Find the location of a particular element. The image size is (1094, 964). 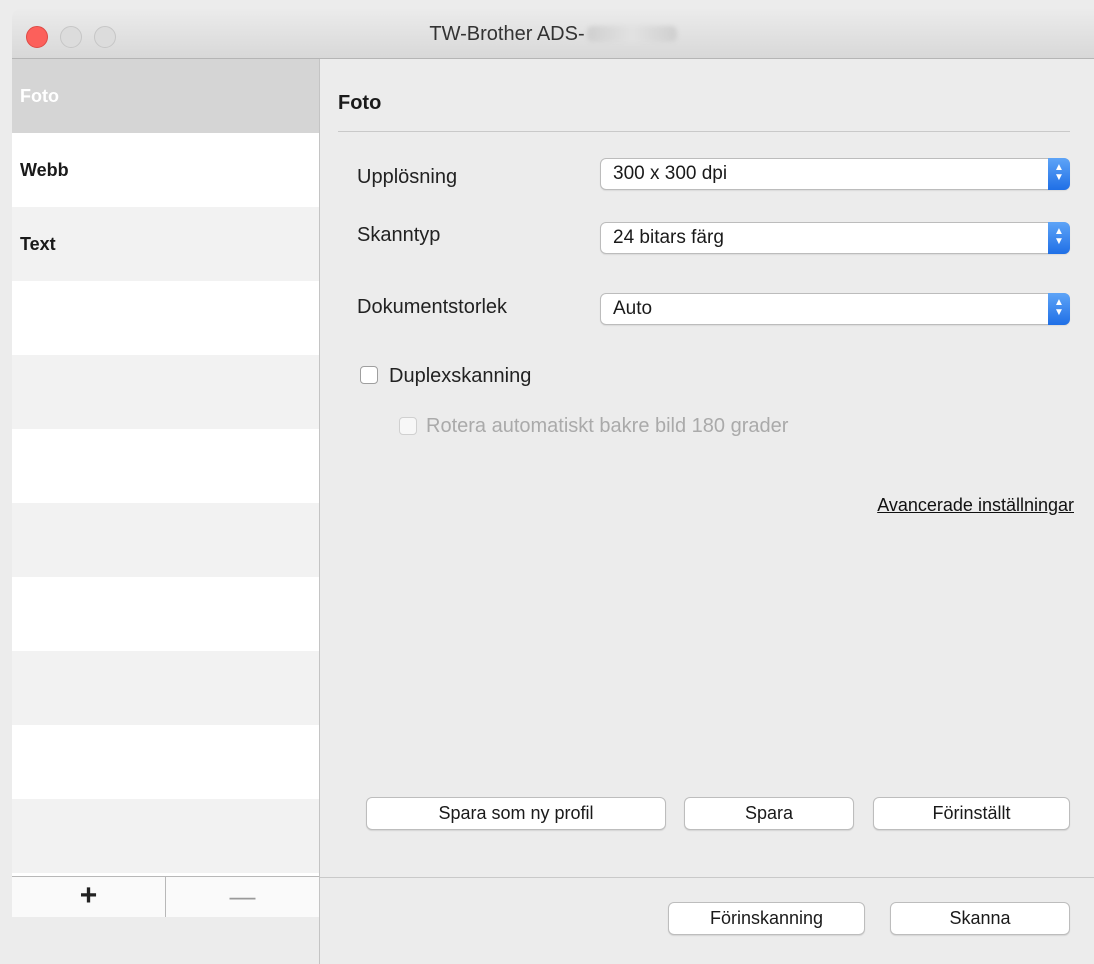

section-divider is located at coordinates (704, 131).